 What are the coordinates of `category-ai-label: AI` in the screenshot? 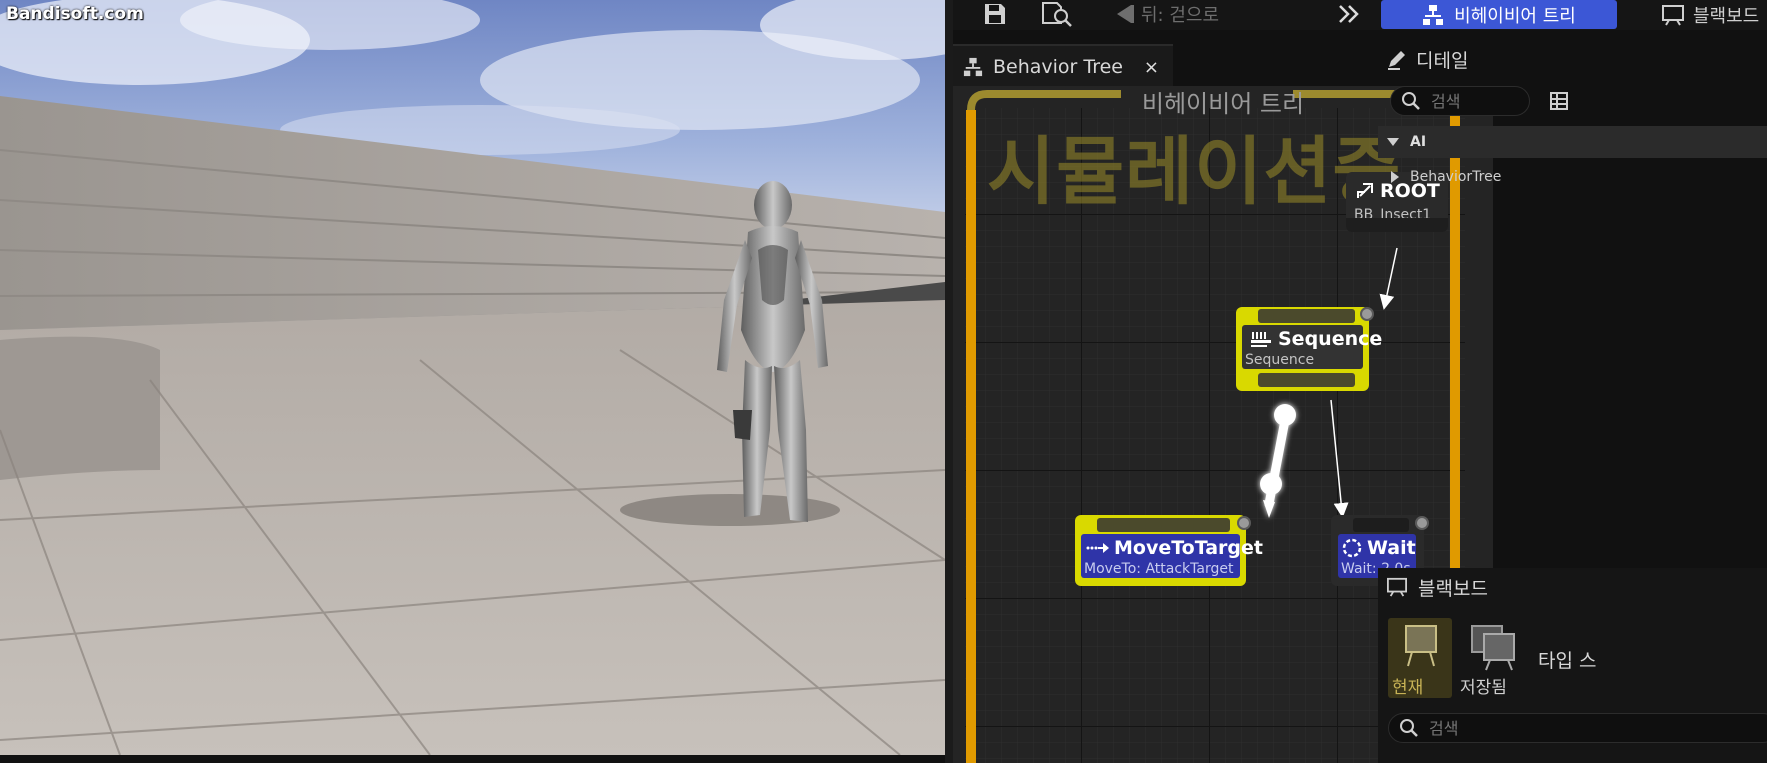 It's located at (1418, 142).